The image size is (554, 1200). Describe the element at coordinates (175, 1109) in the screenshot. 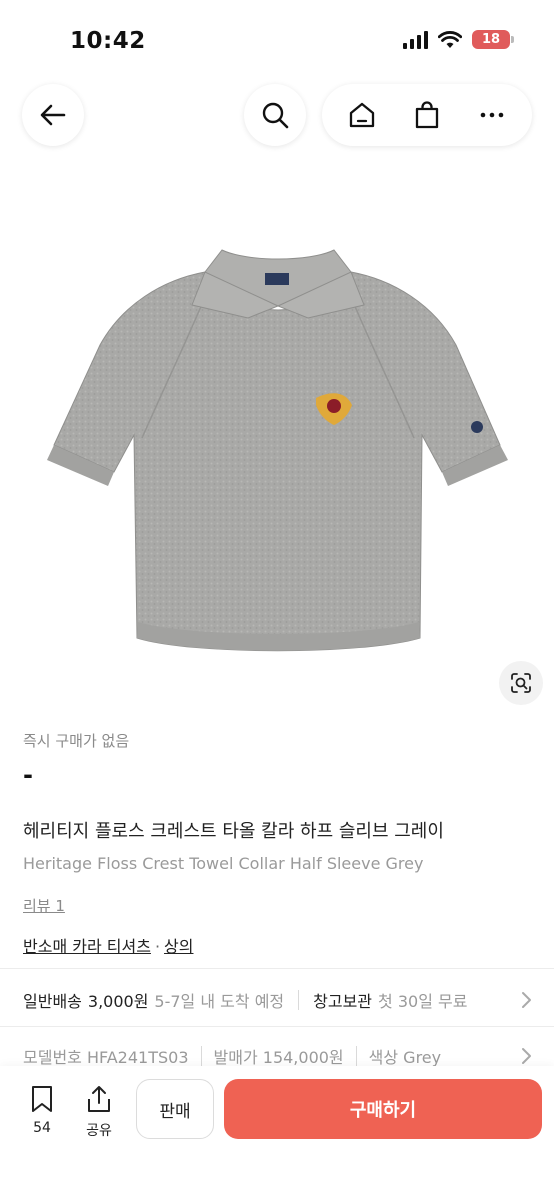

I see `sell-button: 판매` at that location.